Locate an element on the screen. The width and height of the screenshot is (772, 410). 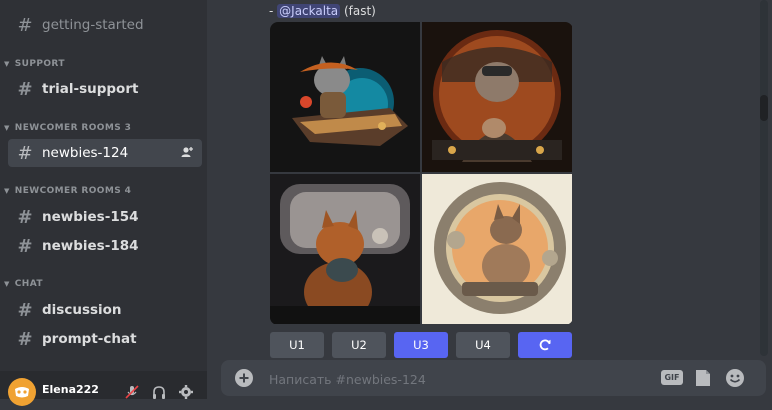
channel-prompt-chat: # prompt-chat is located at coordinates (105, 339).